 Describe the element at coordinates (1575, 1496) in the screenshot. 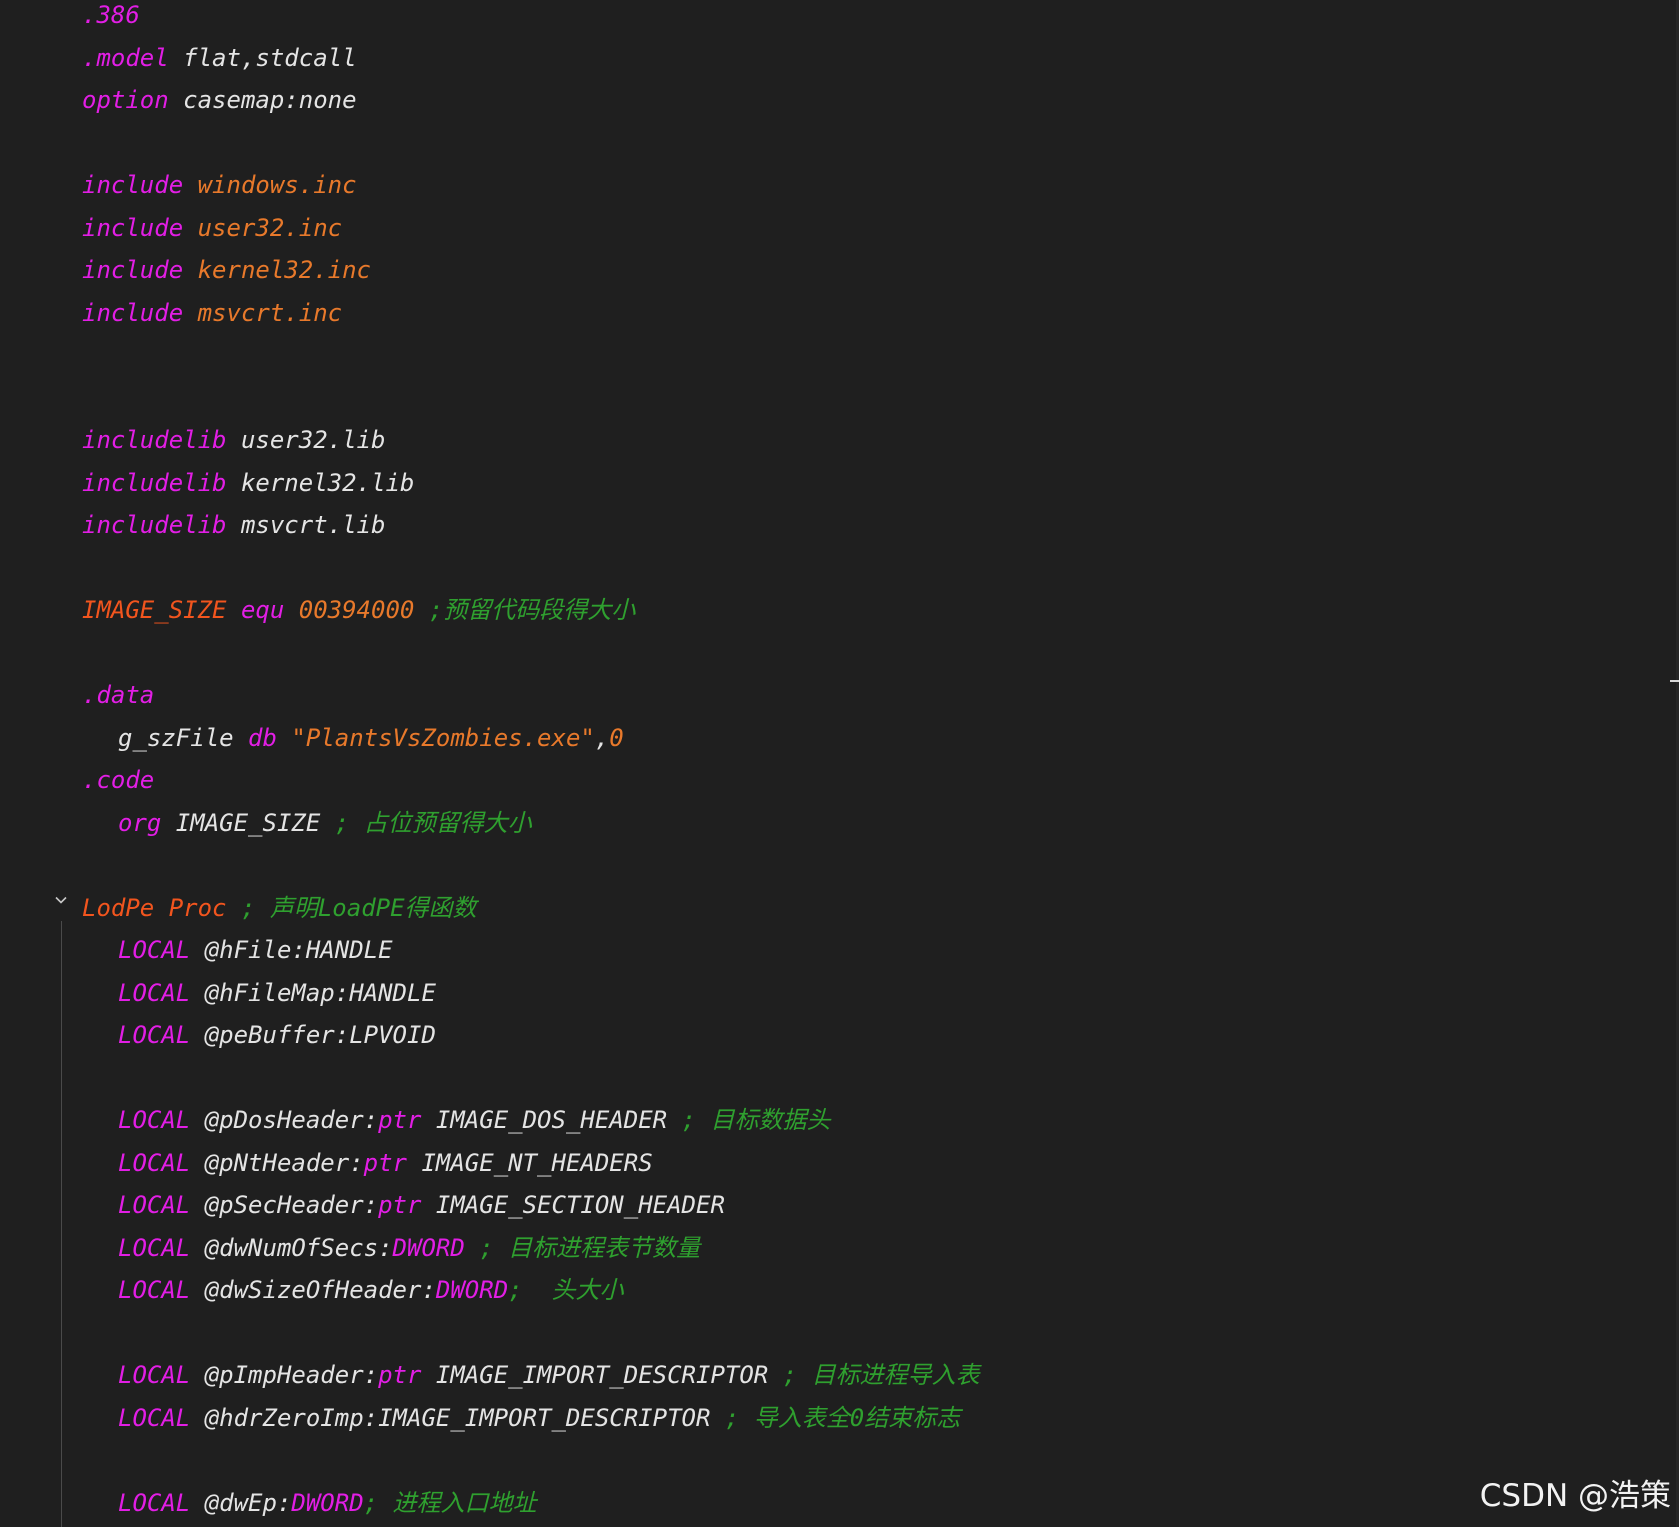

I see `watermark: CSDN @浩策` at that location.